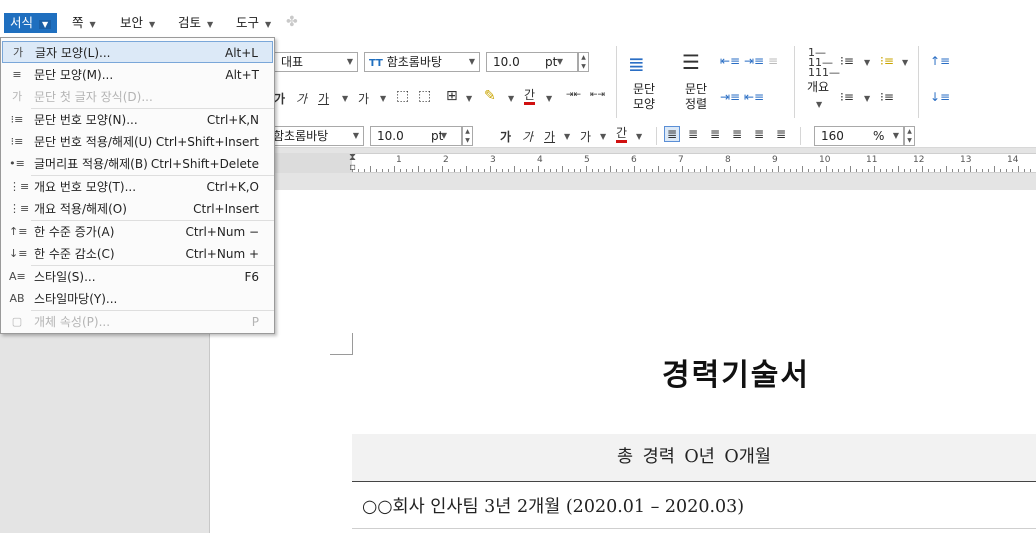  Describe the element at coordinates (137, 254) in the screenshot. I see `menu-item: ↓≡ 한 수준 감소(C) Ctrl+Num +` at that location.